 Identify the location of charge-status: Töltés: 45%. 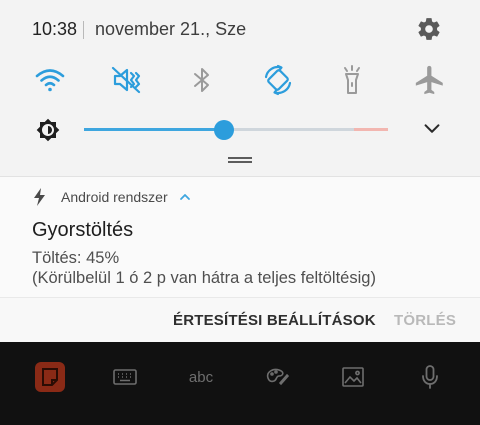
(76, 258).